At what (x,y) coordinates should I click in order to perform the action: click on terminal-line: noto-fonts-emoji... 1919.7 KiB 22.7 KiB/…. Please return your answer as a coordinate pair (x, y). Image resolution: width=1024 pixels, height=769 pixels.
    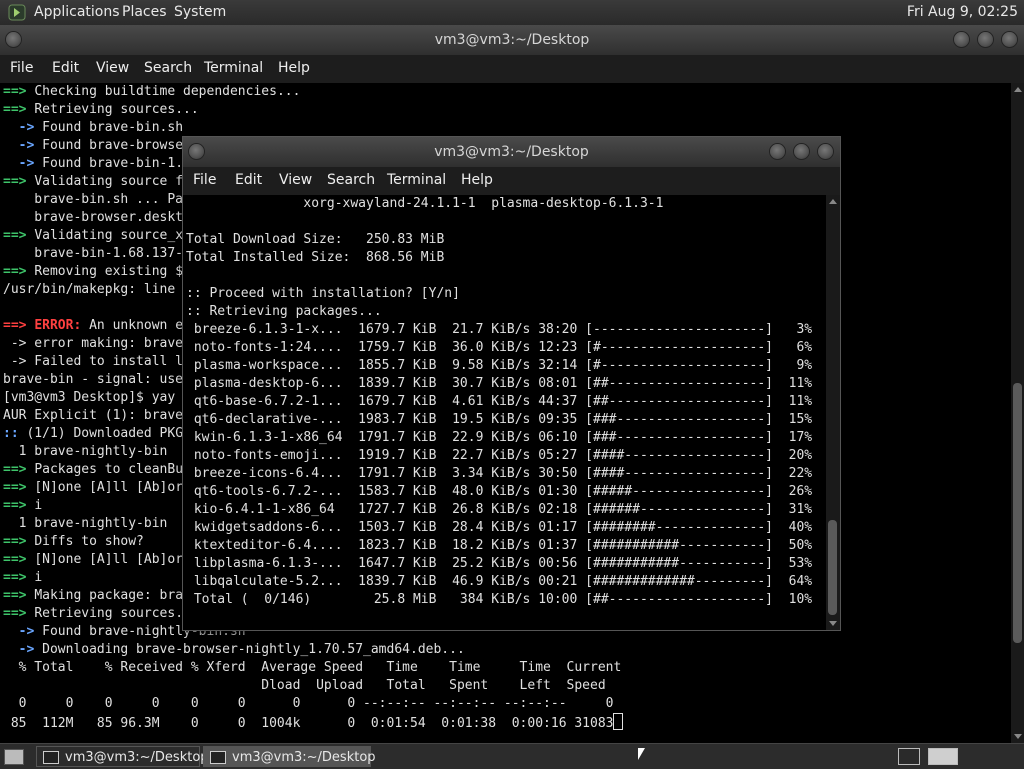
    Looking at the image, I should click on (499, 455).